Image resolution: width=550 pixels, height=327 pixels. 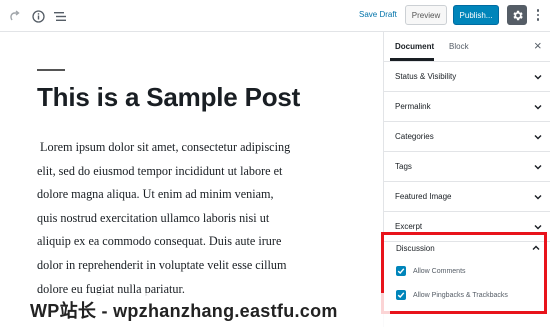 What do you see at coordinates (467, 197) in the screenshot?
I see `panel-featured-image: Featured Image` at bounding box center [467, 197].